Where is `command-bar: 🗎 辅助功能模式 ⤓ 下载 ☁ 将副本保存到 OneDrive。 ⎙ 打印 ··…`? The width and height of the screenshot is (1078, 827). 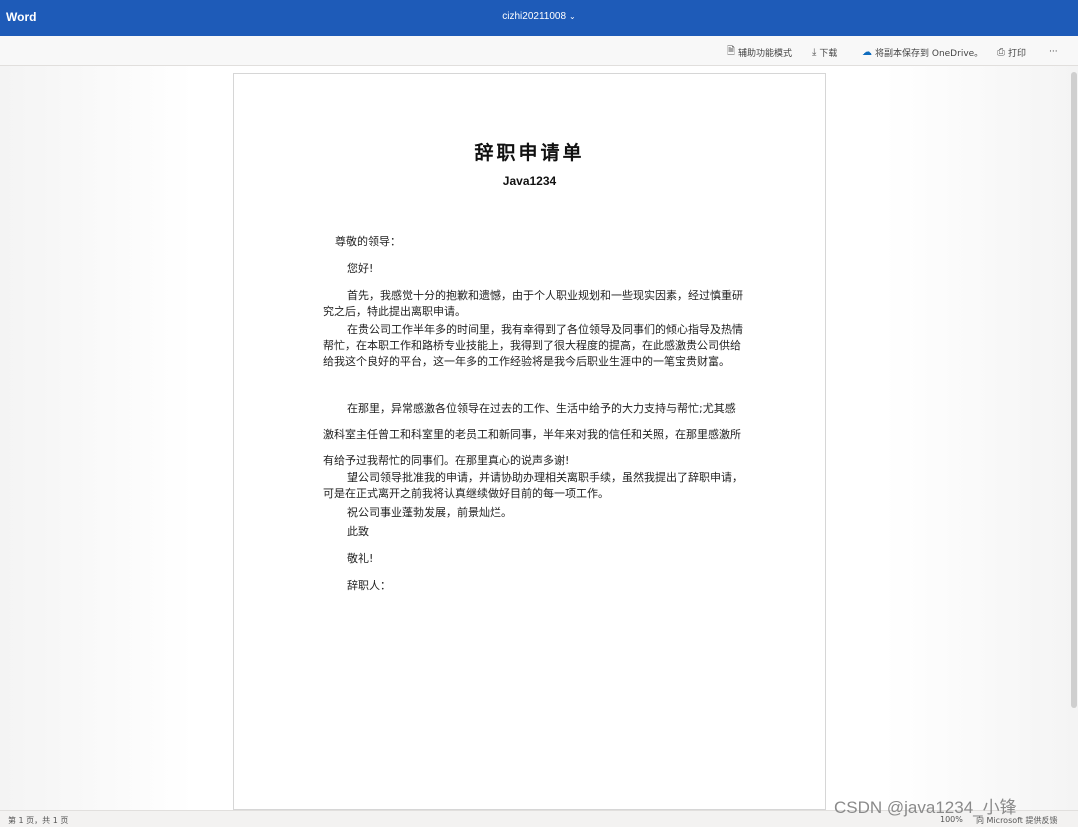
command-bar: 🗎 辅助功能模式 ⤓ 下载 ☁ 将副本保存到 OneDrive。 ⎙ 打印 ··… is located at coordinates (539, 51).